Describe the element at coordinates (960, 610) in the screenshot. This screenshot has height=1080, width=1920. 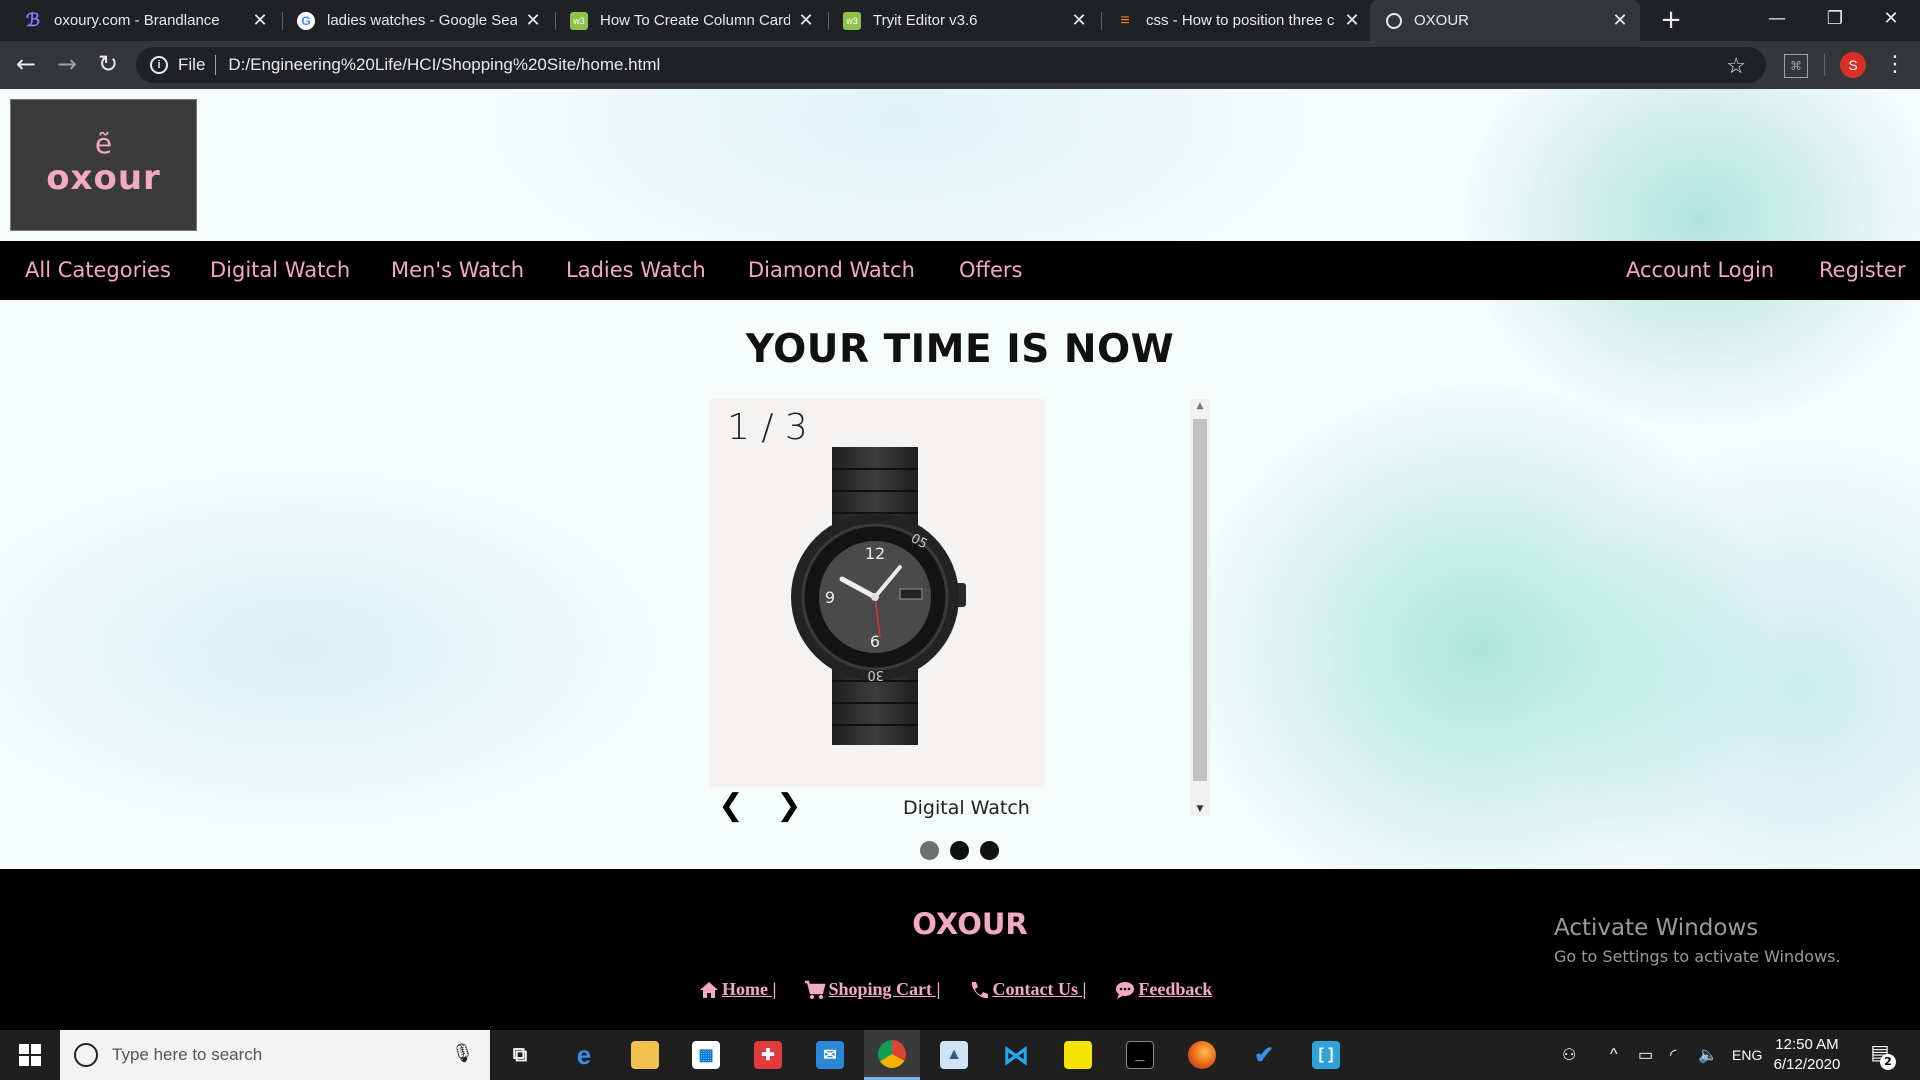
I see `slideshow-container: 1 / 3 12 6 9 05 30 Digital Watch ❮ ❯ ▲ ▼` at that location.